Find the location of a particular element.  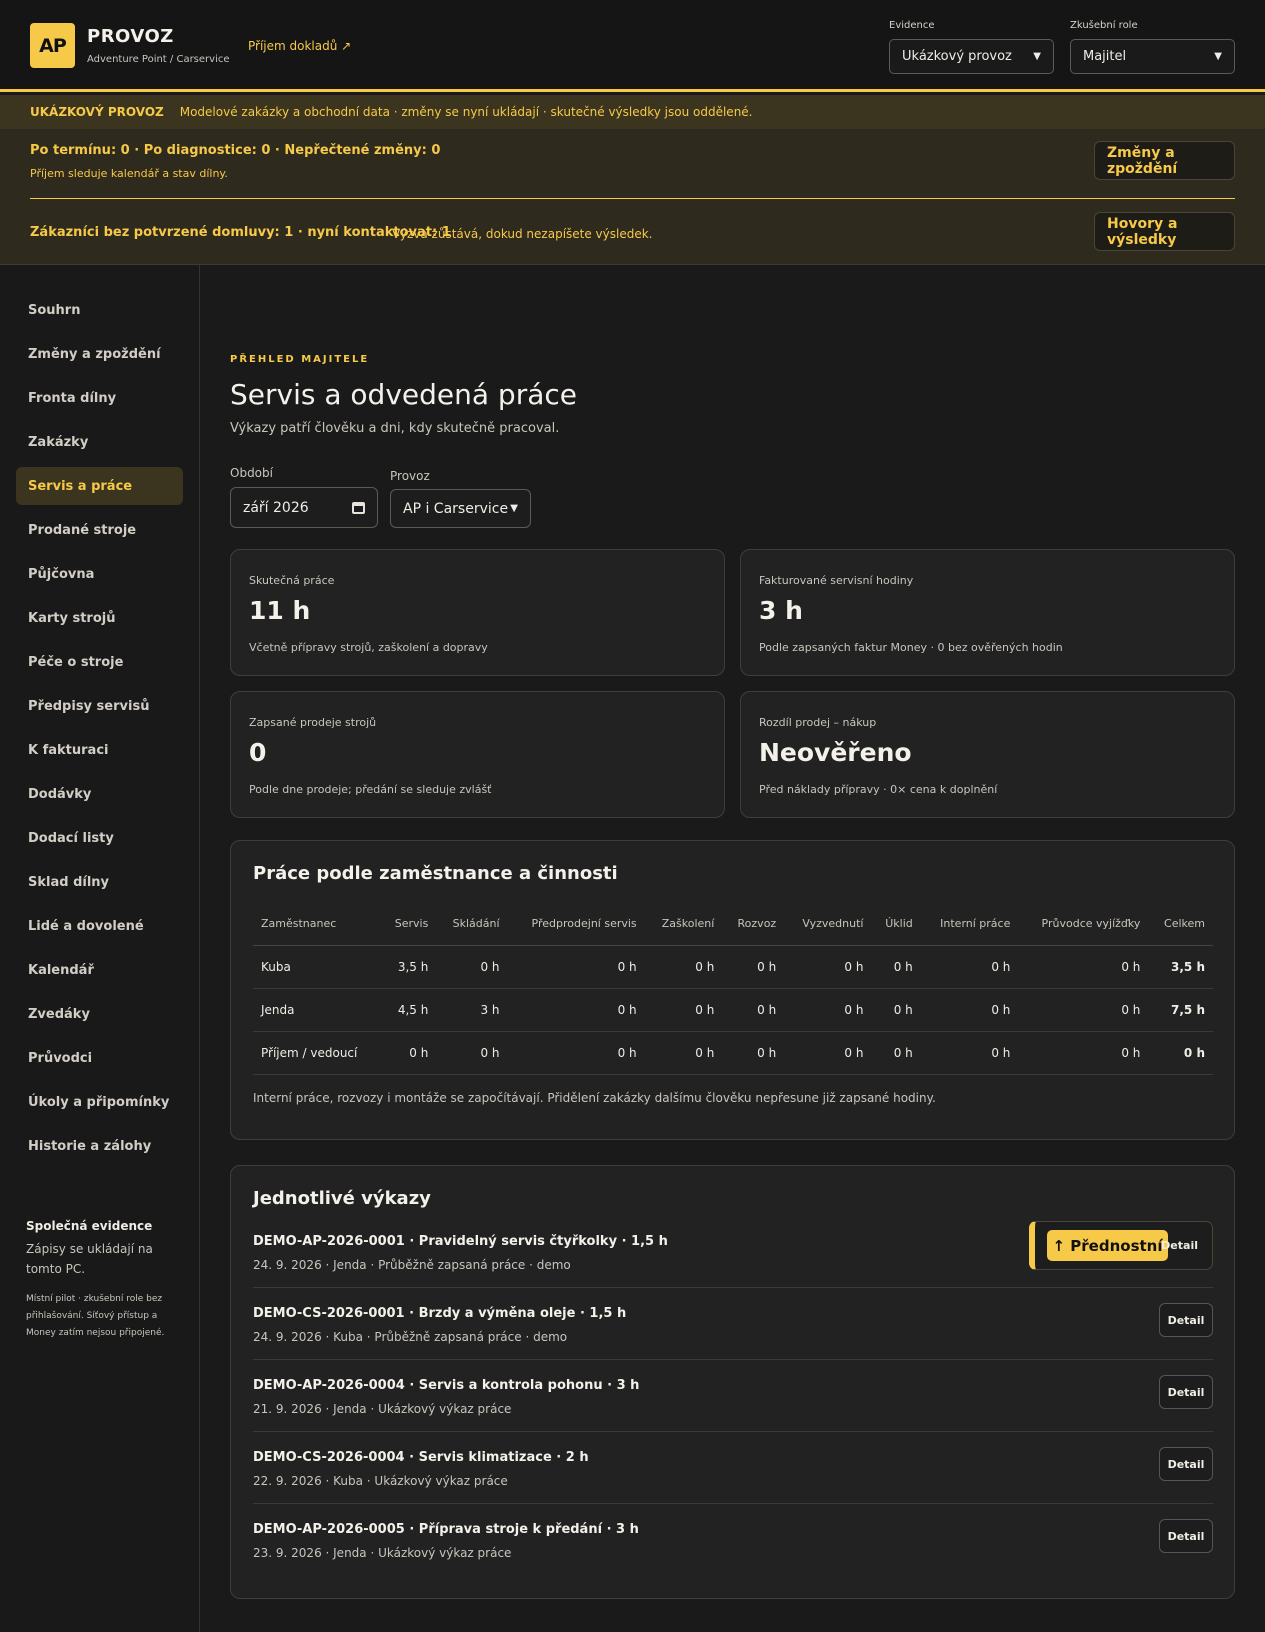

provoz-select-value: AP i Carservice is located at coordinates (456, 508).